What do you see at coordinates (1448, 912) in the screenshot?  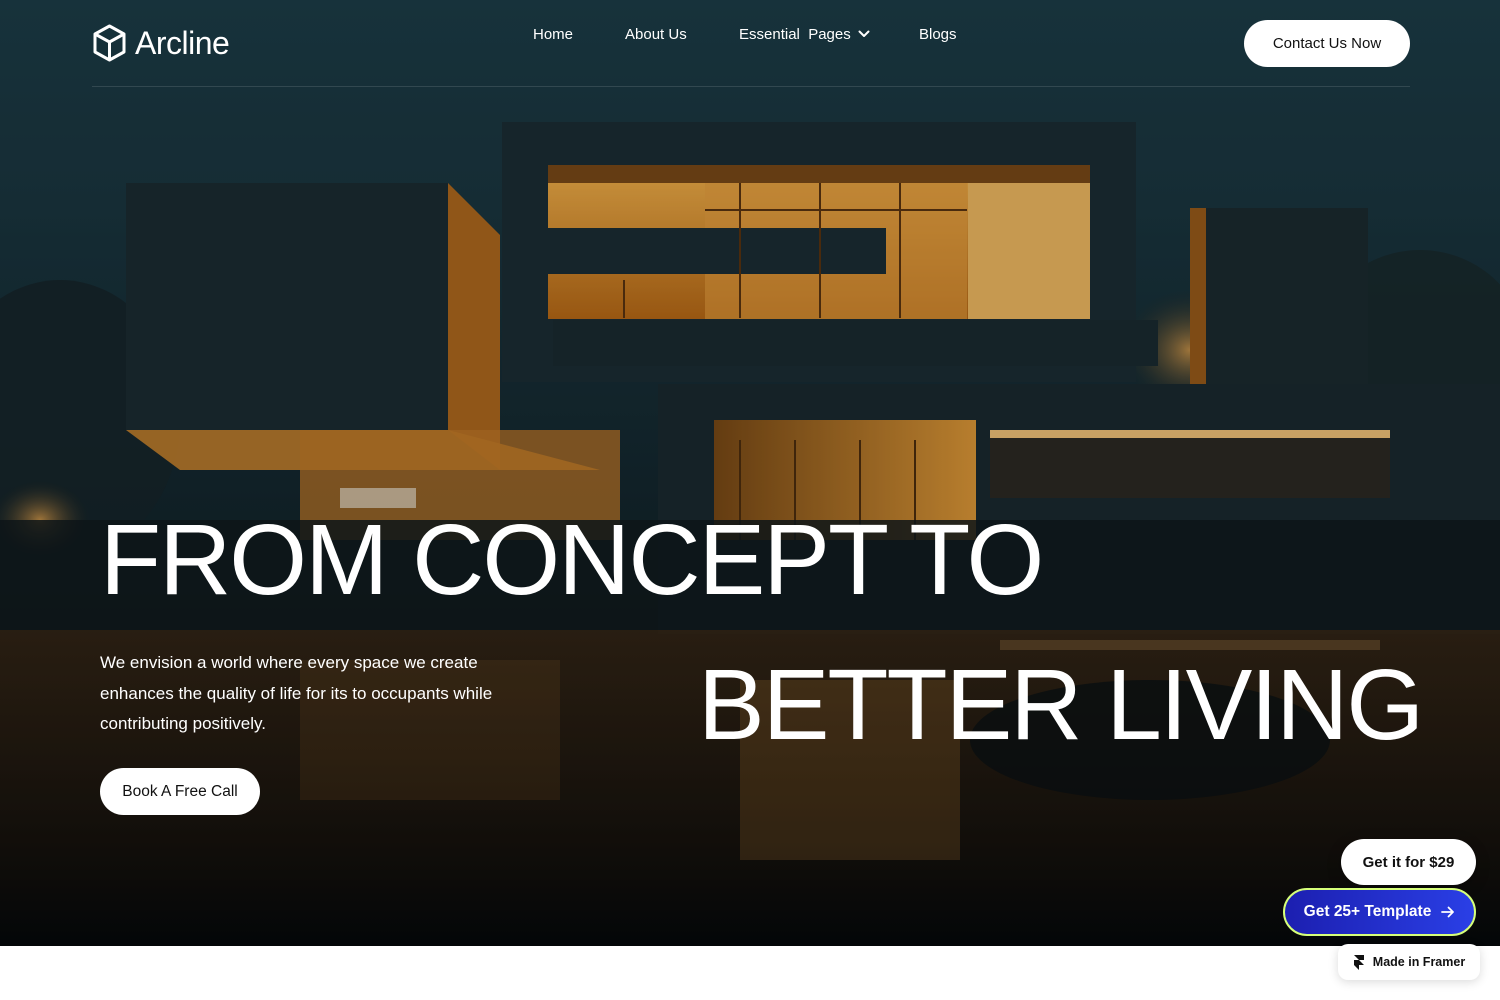 I see `arrow-right-icon` at bounding box center [1448, 912].